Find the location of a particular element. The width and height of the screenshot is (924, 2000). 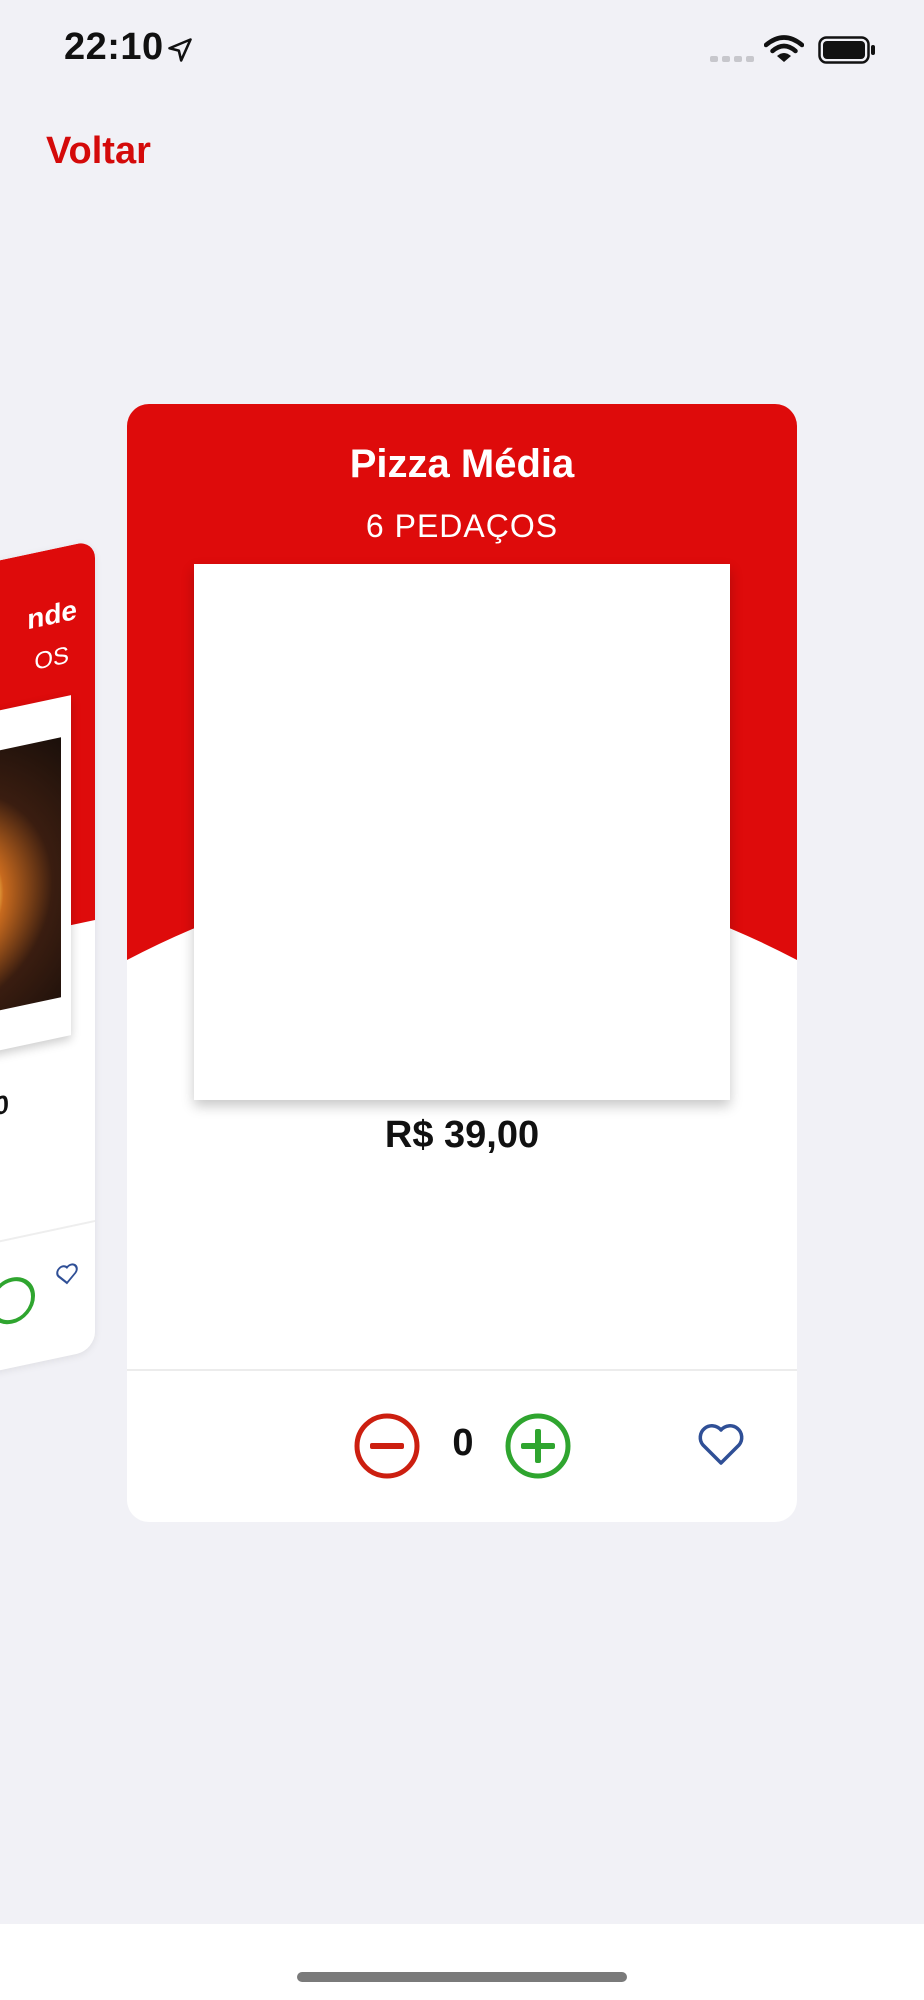

side-plus-icon is located at coordinates (17, 1300).